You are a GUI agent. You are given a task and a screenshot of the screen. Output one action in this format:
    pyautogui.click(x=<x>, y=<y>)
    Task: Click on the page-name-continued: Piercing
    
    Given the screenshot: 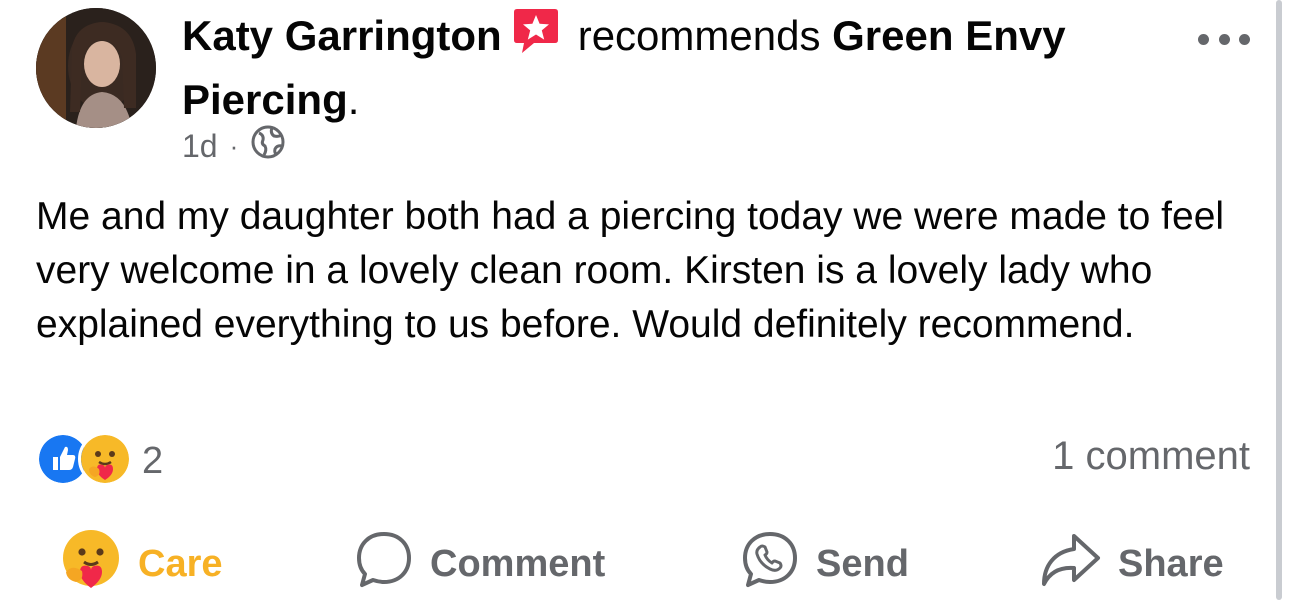 What is the action you would take?
    pyautogui.click(x=265, y=99)
    